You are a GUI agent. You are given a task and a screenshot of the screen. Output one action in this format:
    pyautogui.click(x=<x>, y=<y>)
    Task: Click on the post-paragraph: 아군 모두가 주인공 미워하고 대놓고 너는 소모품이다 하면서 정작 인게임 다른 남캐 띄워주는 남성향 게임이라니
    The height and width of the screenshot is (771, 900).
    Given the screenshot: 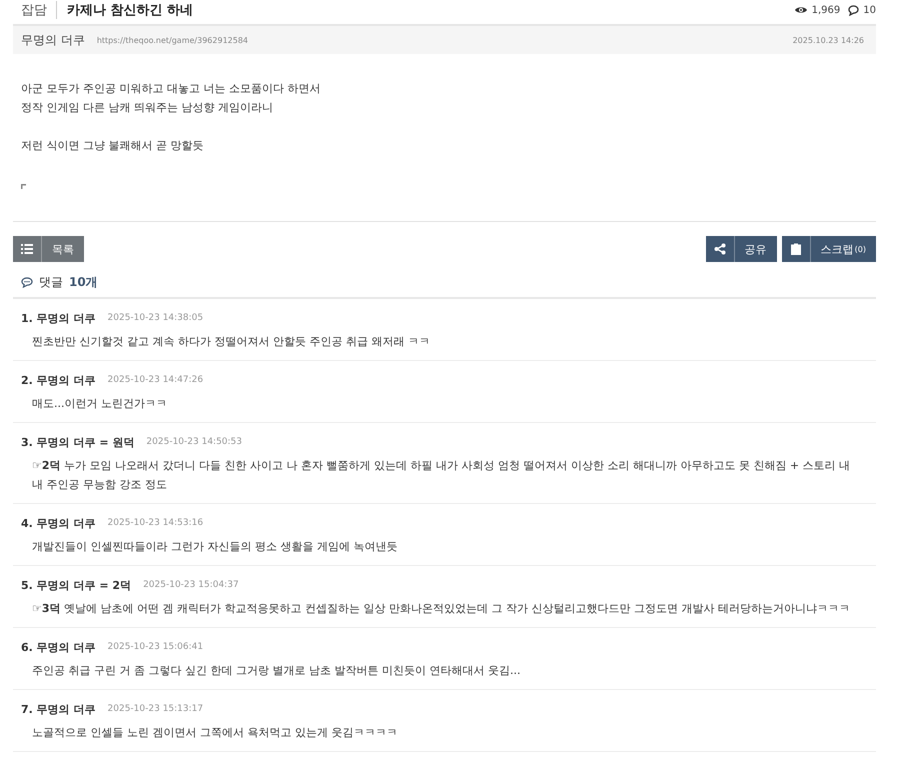 What is the action you would take?
    pyautogui.click(x=171, y=98)
    